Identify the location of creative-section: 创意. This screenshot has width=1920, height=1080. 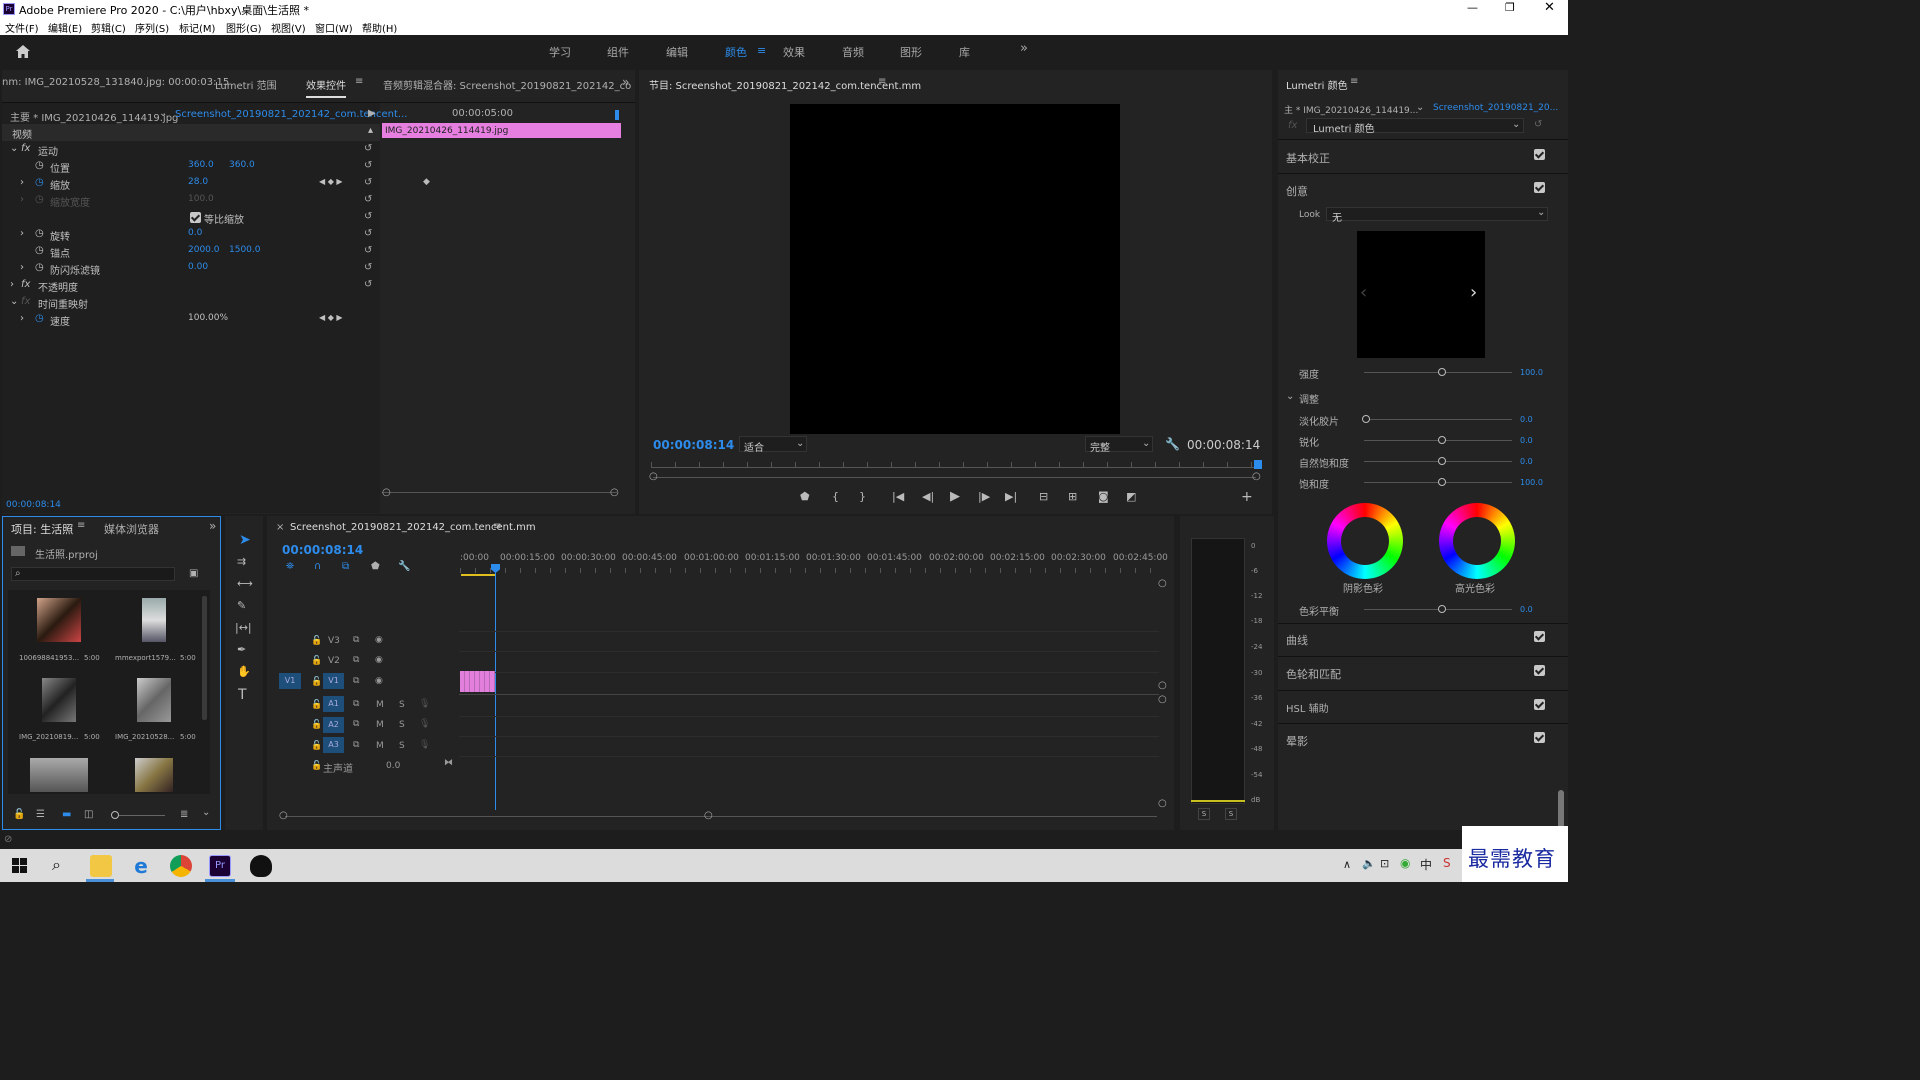
(1297, 191).